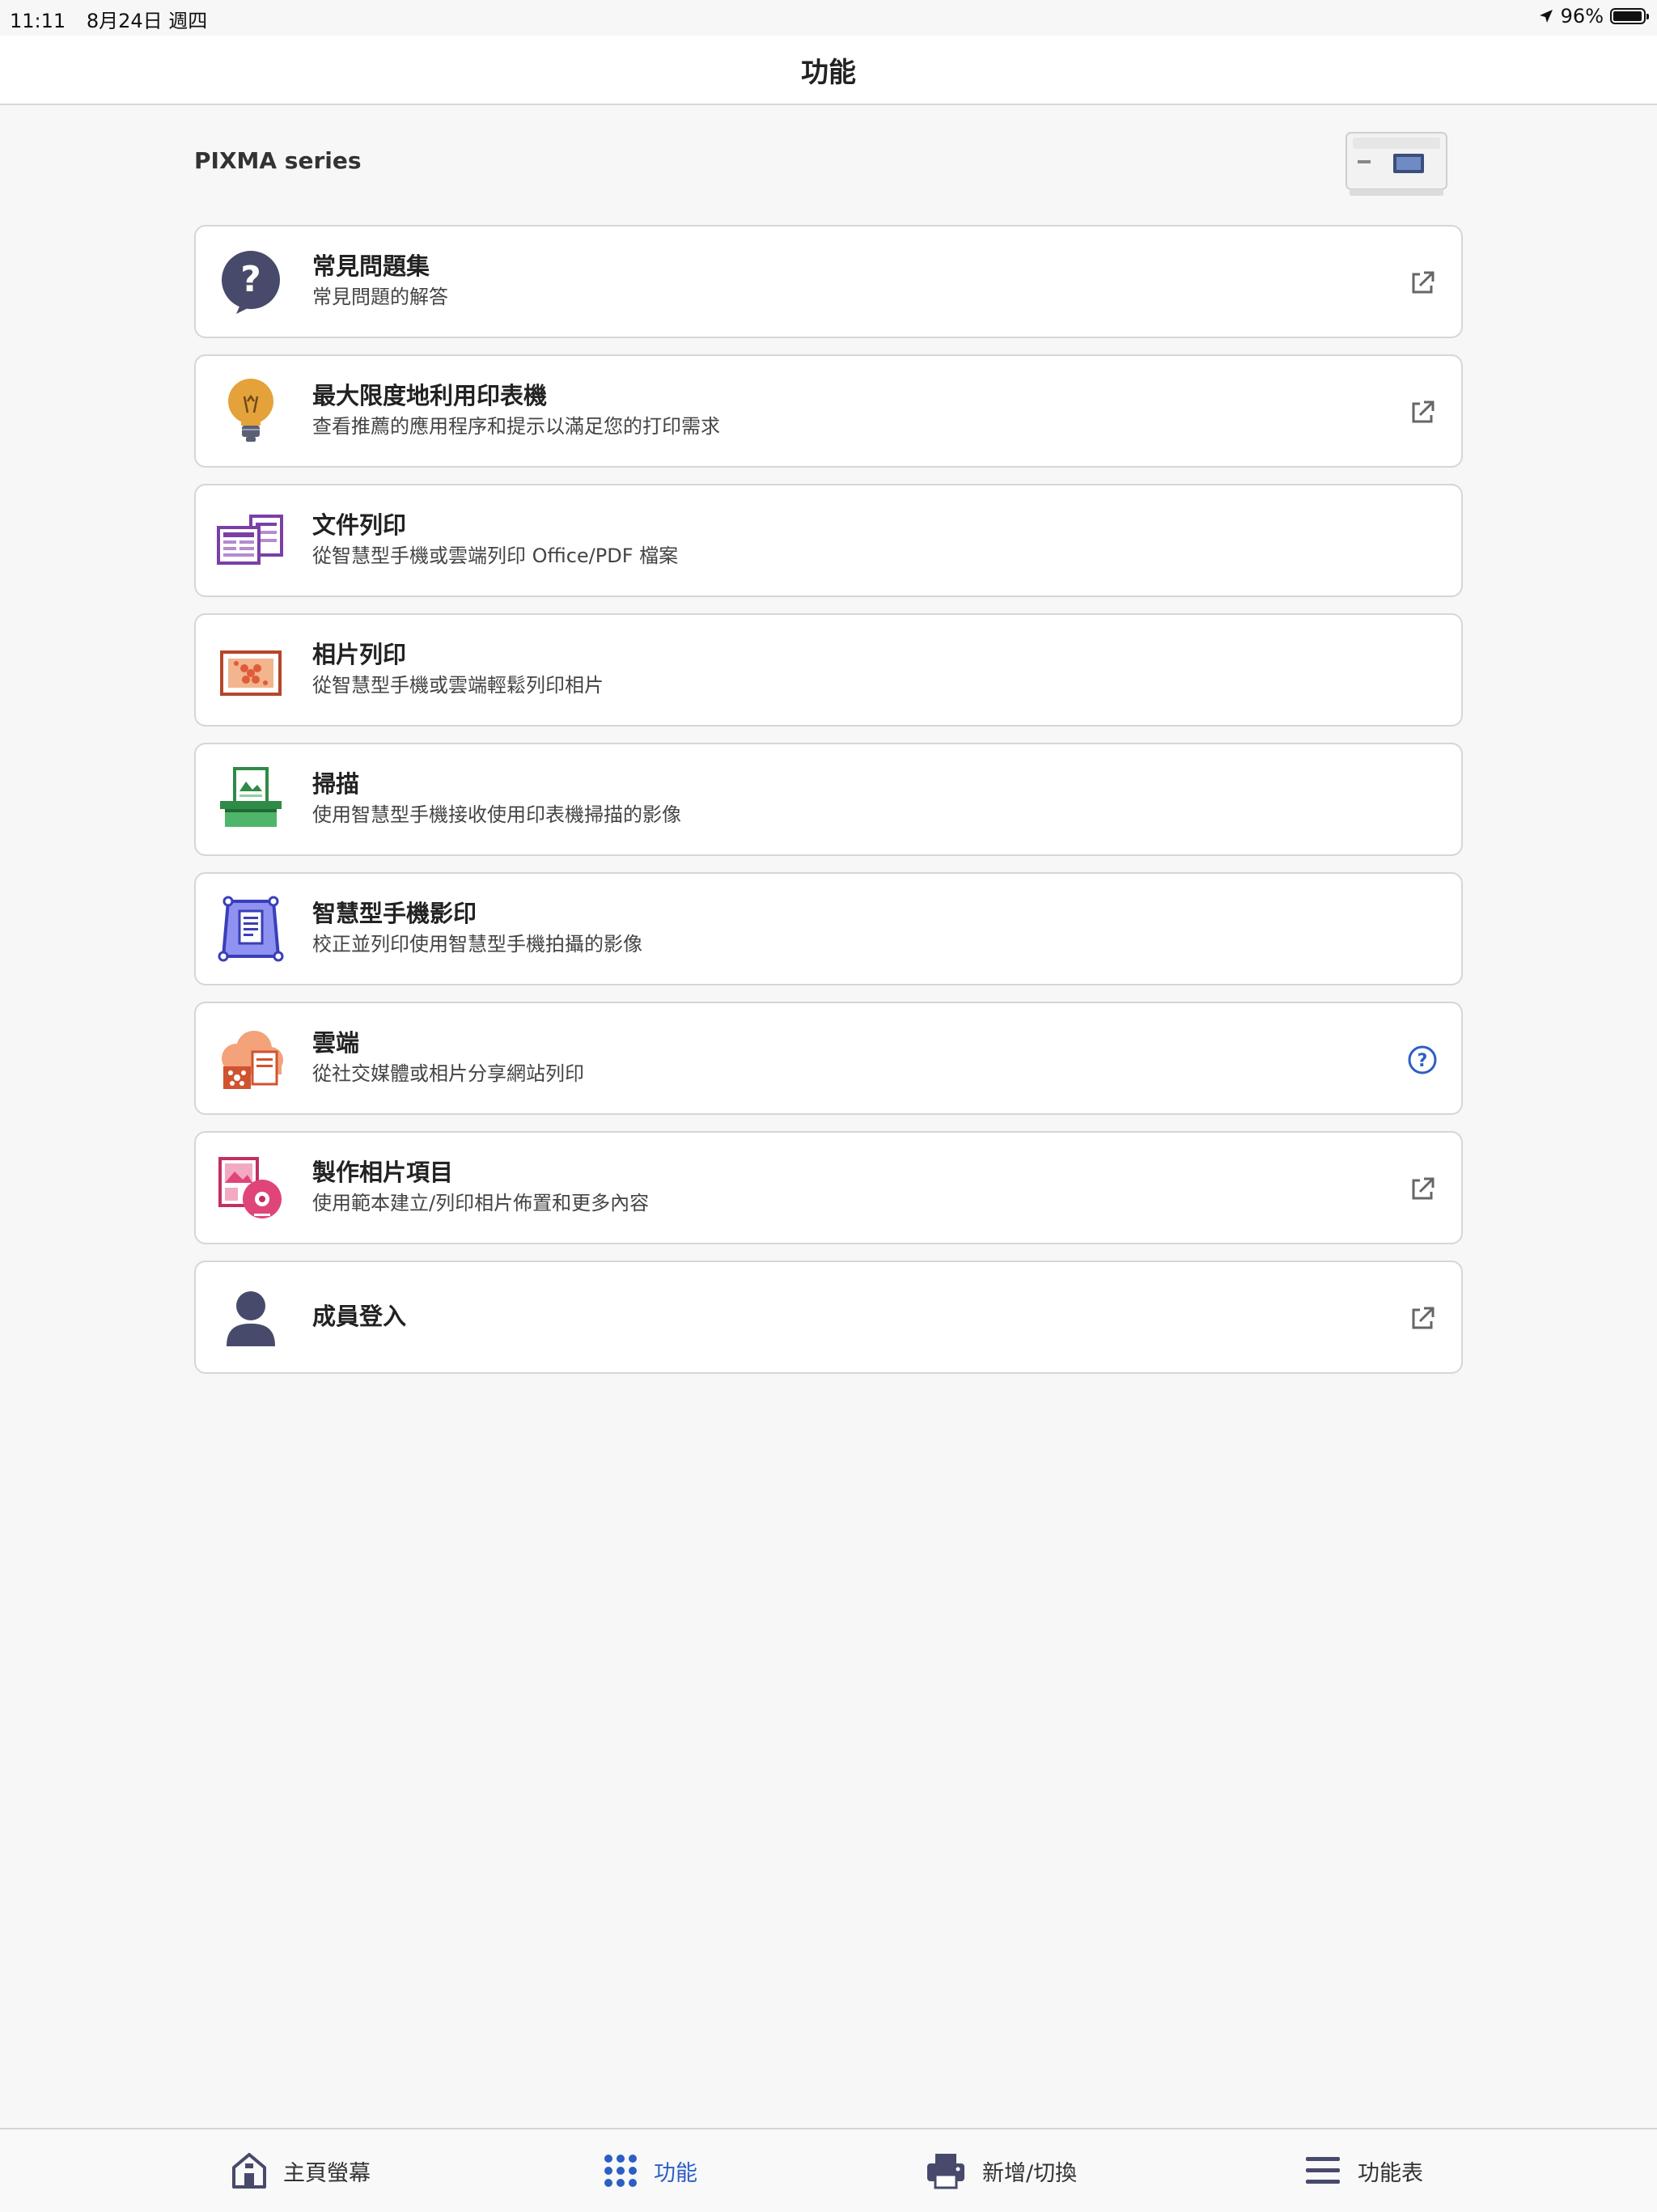 This screenshot has width=1657, height=2212. What do you see at coordinates (383, 1172) in the screenshot?
I see `photo-project-title: 製作相片項目` at bounding box center [383, 1172].